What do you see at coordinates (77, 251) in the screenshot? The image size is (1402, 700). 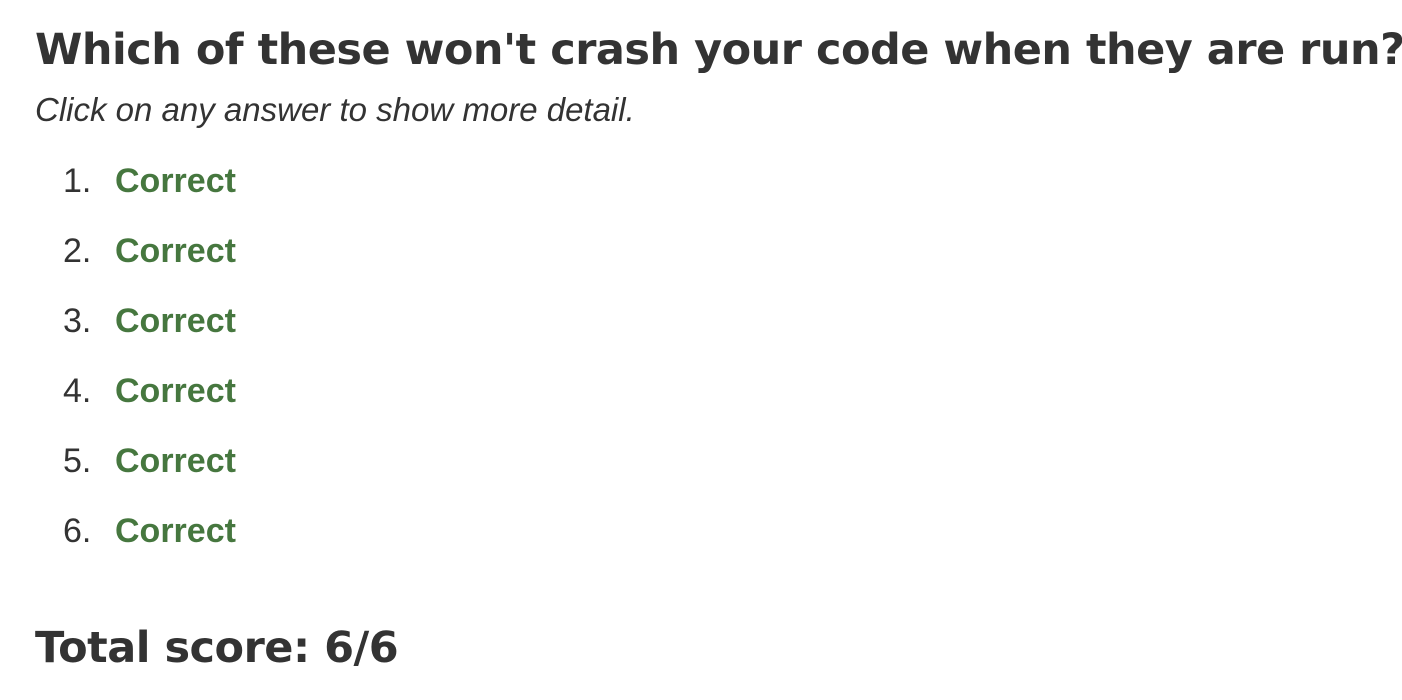 I see `answer-number: 2.` at bounding box center [77, 251].